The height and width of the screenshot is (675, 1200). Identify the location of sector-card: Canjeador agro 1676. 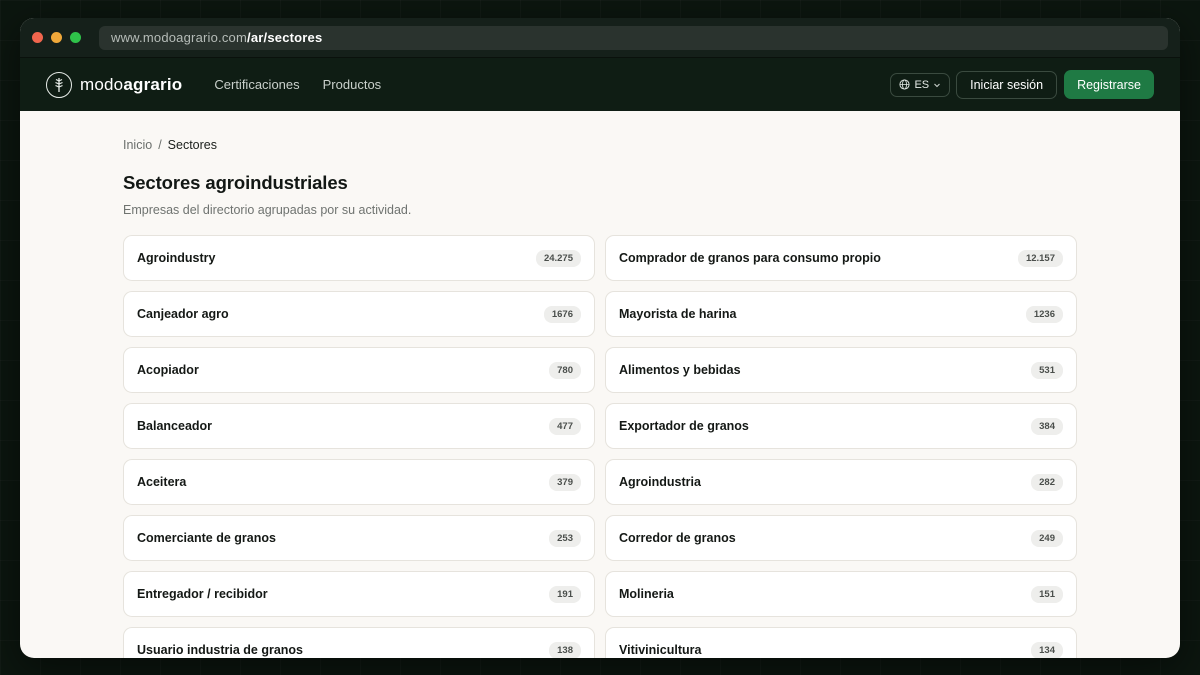
(359, 314).